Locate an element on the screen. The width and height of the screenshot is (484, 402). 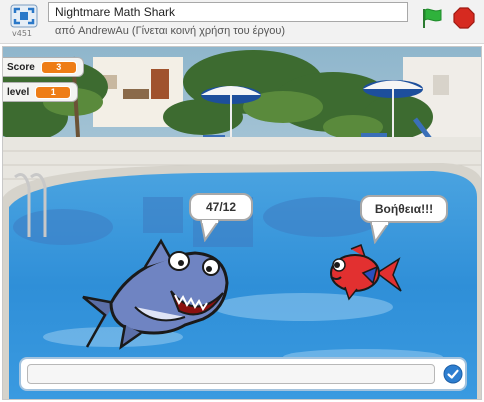
stop-sign-icon is located at coordinates (464, 18).